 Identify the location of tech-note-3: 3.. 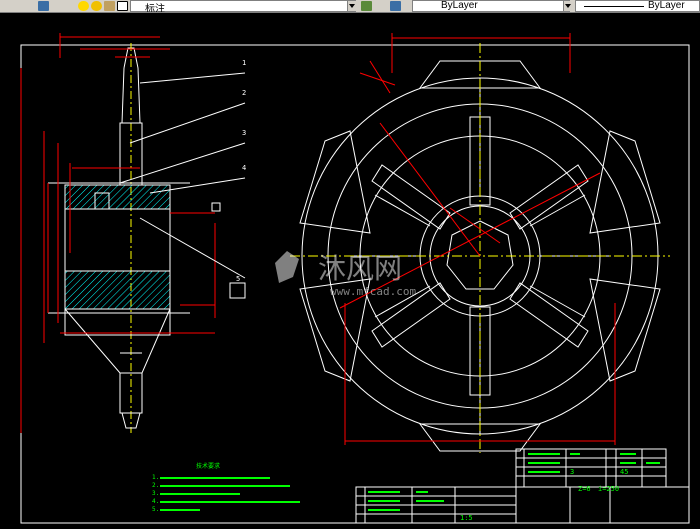
(155, 493).